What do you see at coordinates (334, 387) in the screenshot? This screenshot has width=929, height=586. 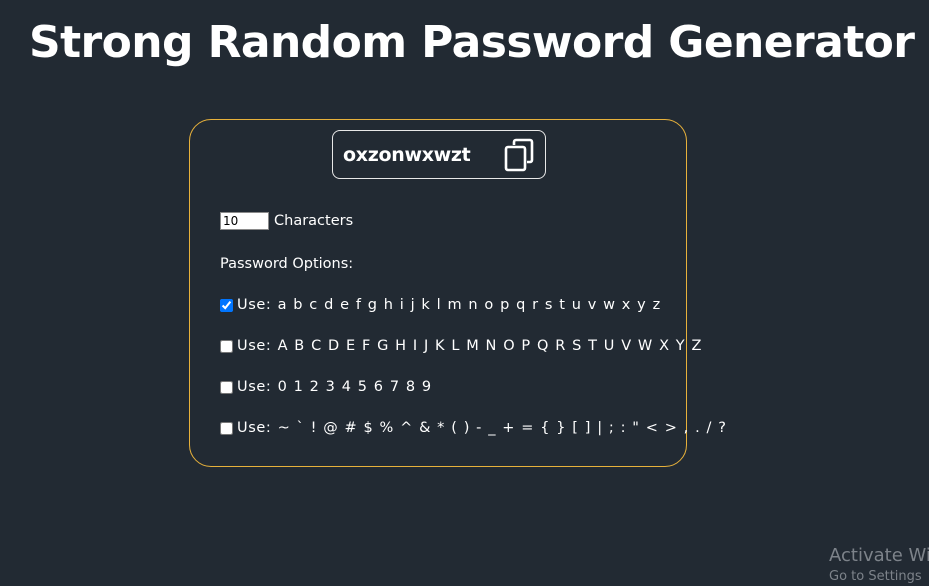 I see `option-digits-label: Use: 0 1 2 3 4 5 6 7 8 9` at bounding box center [334, 387].